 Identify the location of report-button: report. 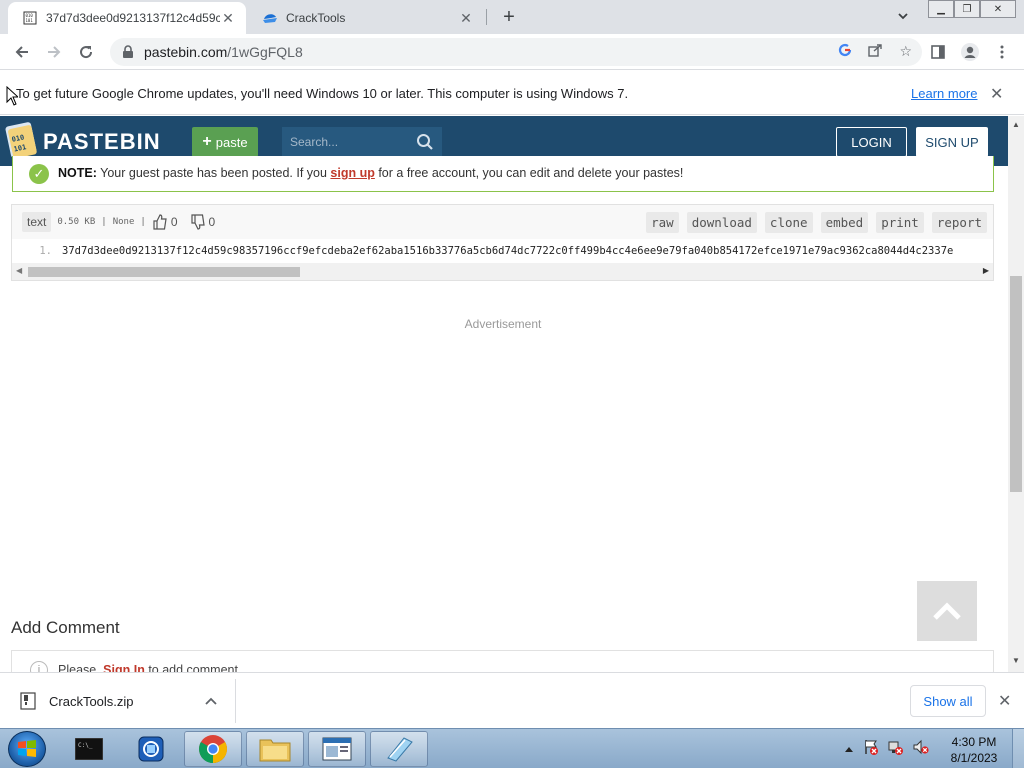
(959, 222).